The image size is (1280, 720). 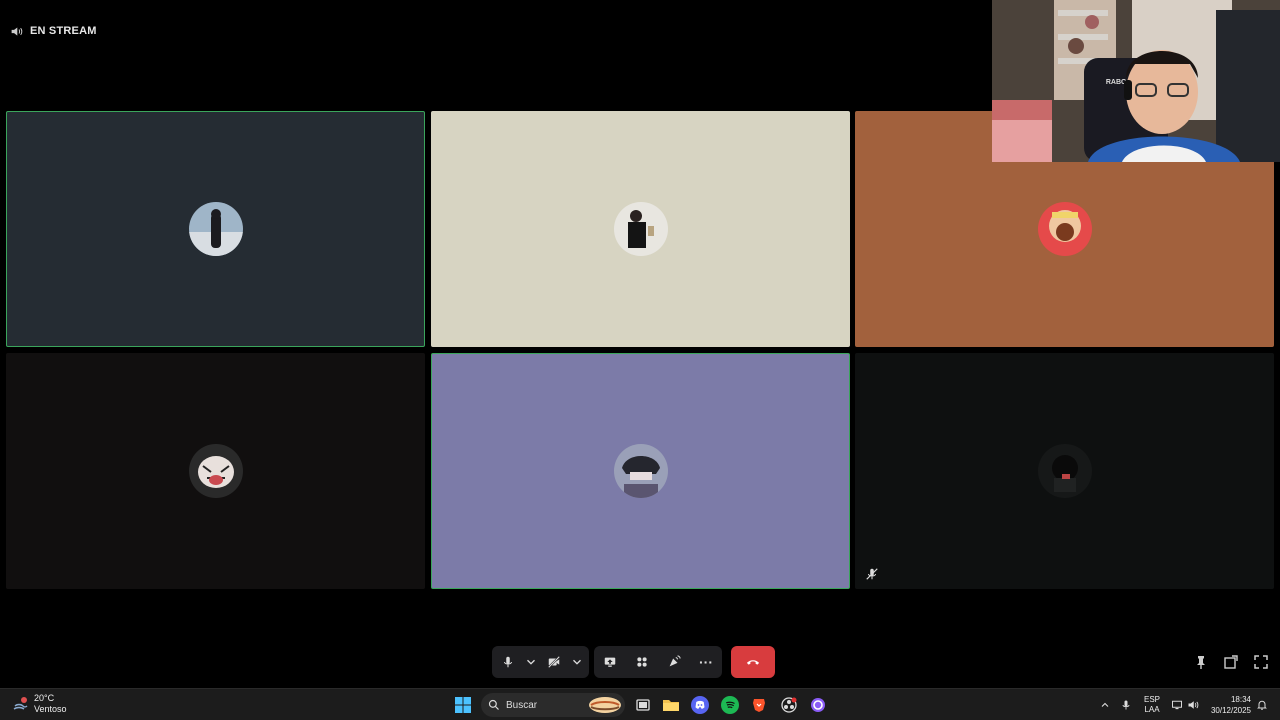 I want to click on camera-button, so click(x=554, y=662).